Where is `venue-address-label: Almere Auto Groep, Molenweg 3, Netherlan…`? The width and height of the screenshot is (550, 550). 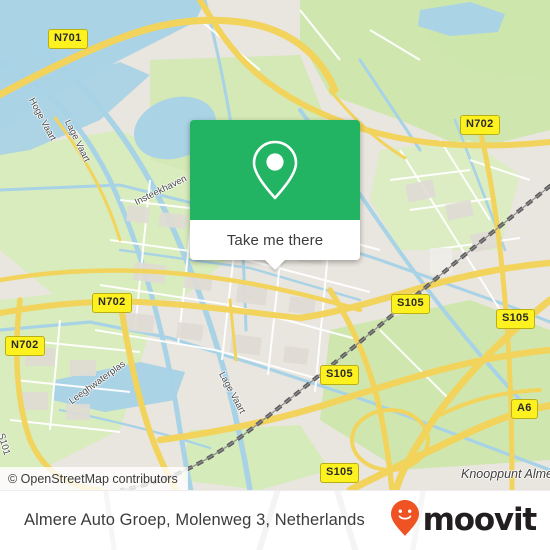 venue-address-label: Almere Auto Groep, Molenweg 3, Netherlan… is located at coordinates (194, 520).